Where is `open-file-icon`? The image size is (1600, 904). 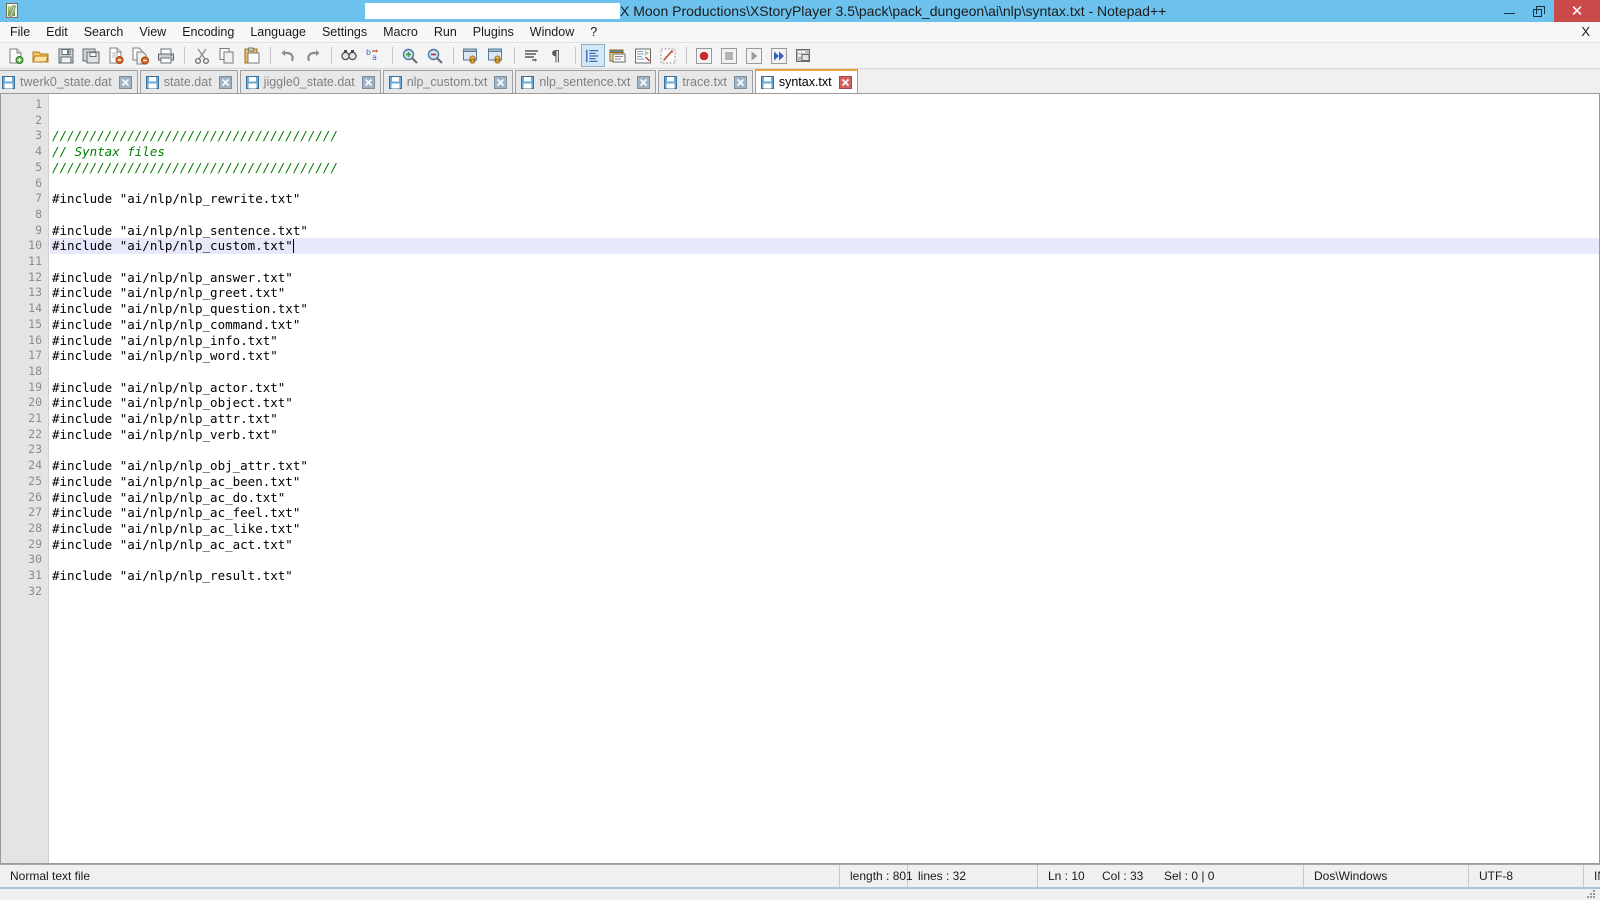 open-file-icon is located at coordinates (41, 55).